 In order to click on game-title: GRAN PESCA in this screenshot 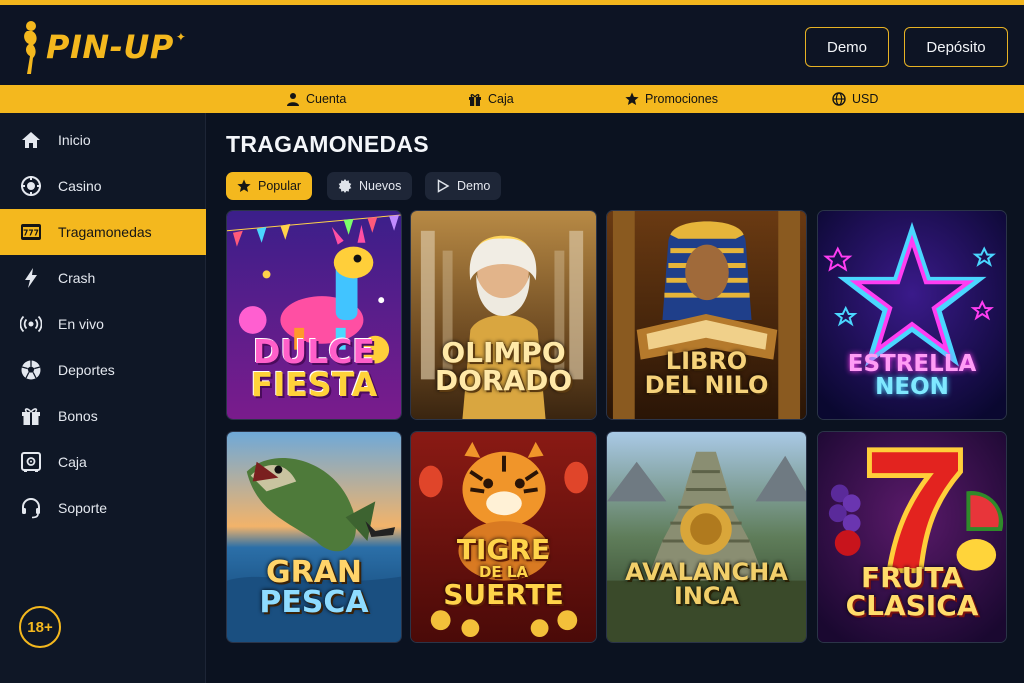, I will do `click(314, 588)`.